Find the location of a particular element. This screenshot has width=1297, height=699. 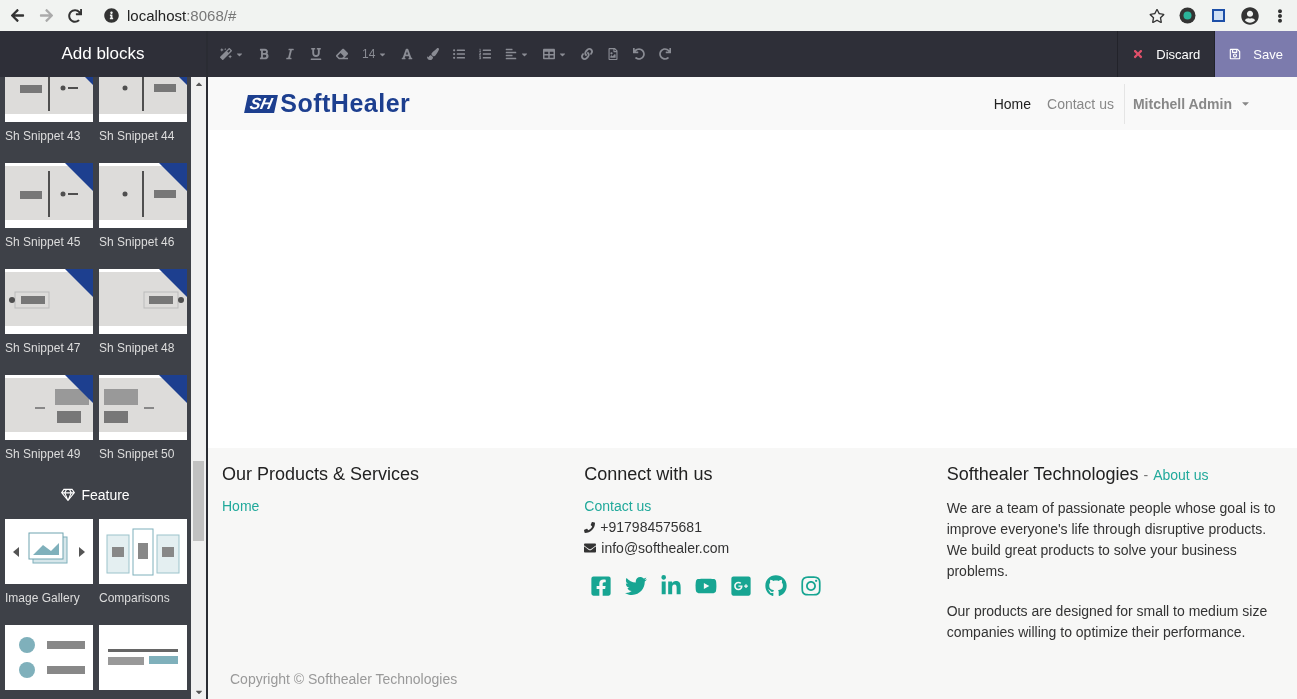

undo-icon is located at coordinates (639, 54).